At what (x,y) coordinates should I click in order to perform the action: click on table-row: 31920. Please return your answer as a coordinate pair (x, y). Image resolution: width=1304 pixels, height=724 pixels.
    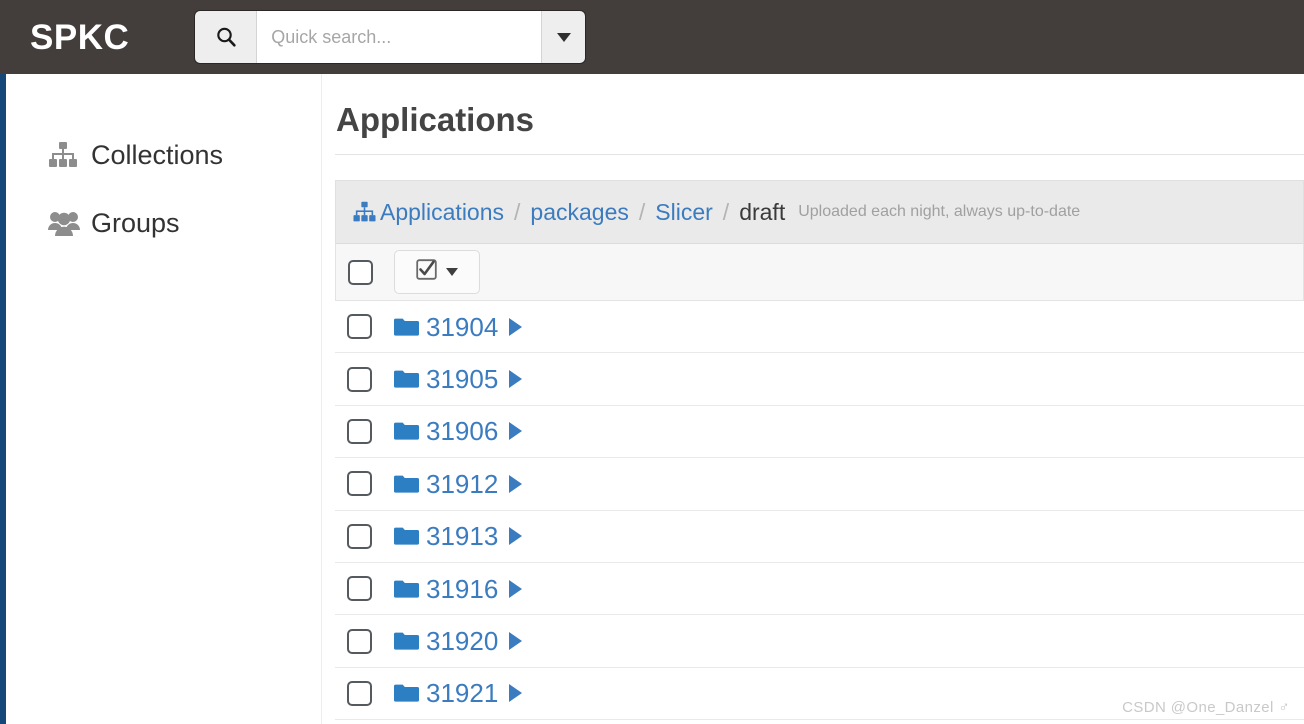
    Looking at the image, I should click on (819, 641).